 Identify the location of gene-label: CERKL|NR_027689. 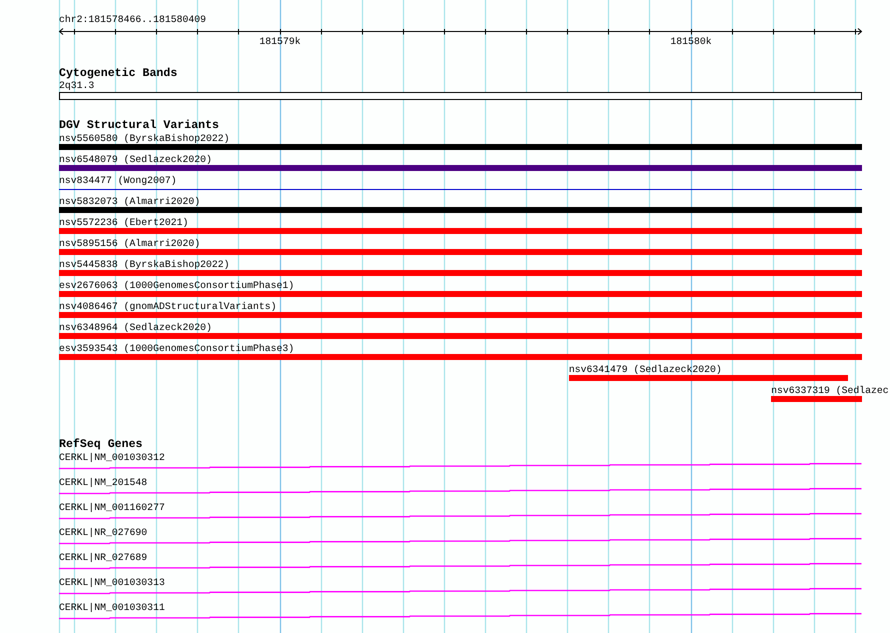
(103, 558).